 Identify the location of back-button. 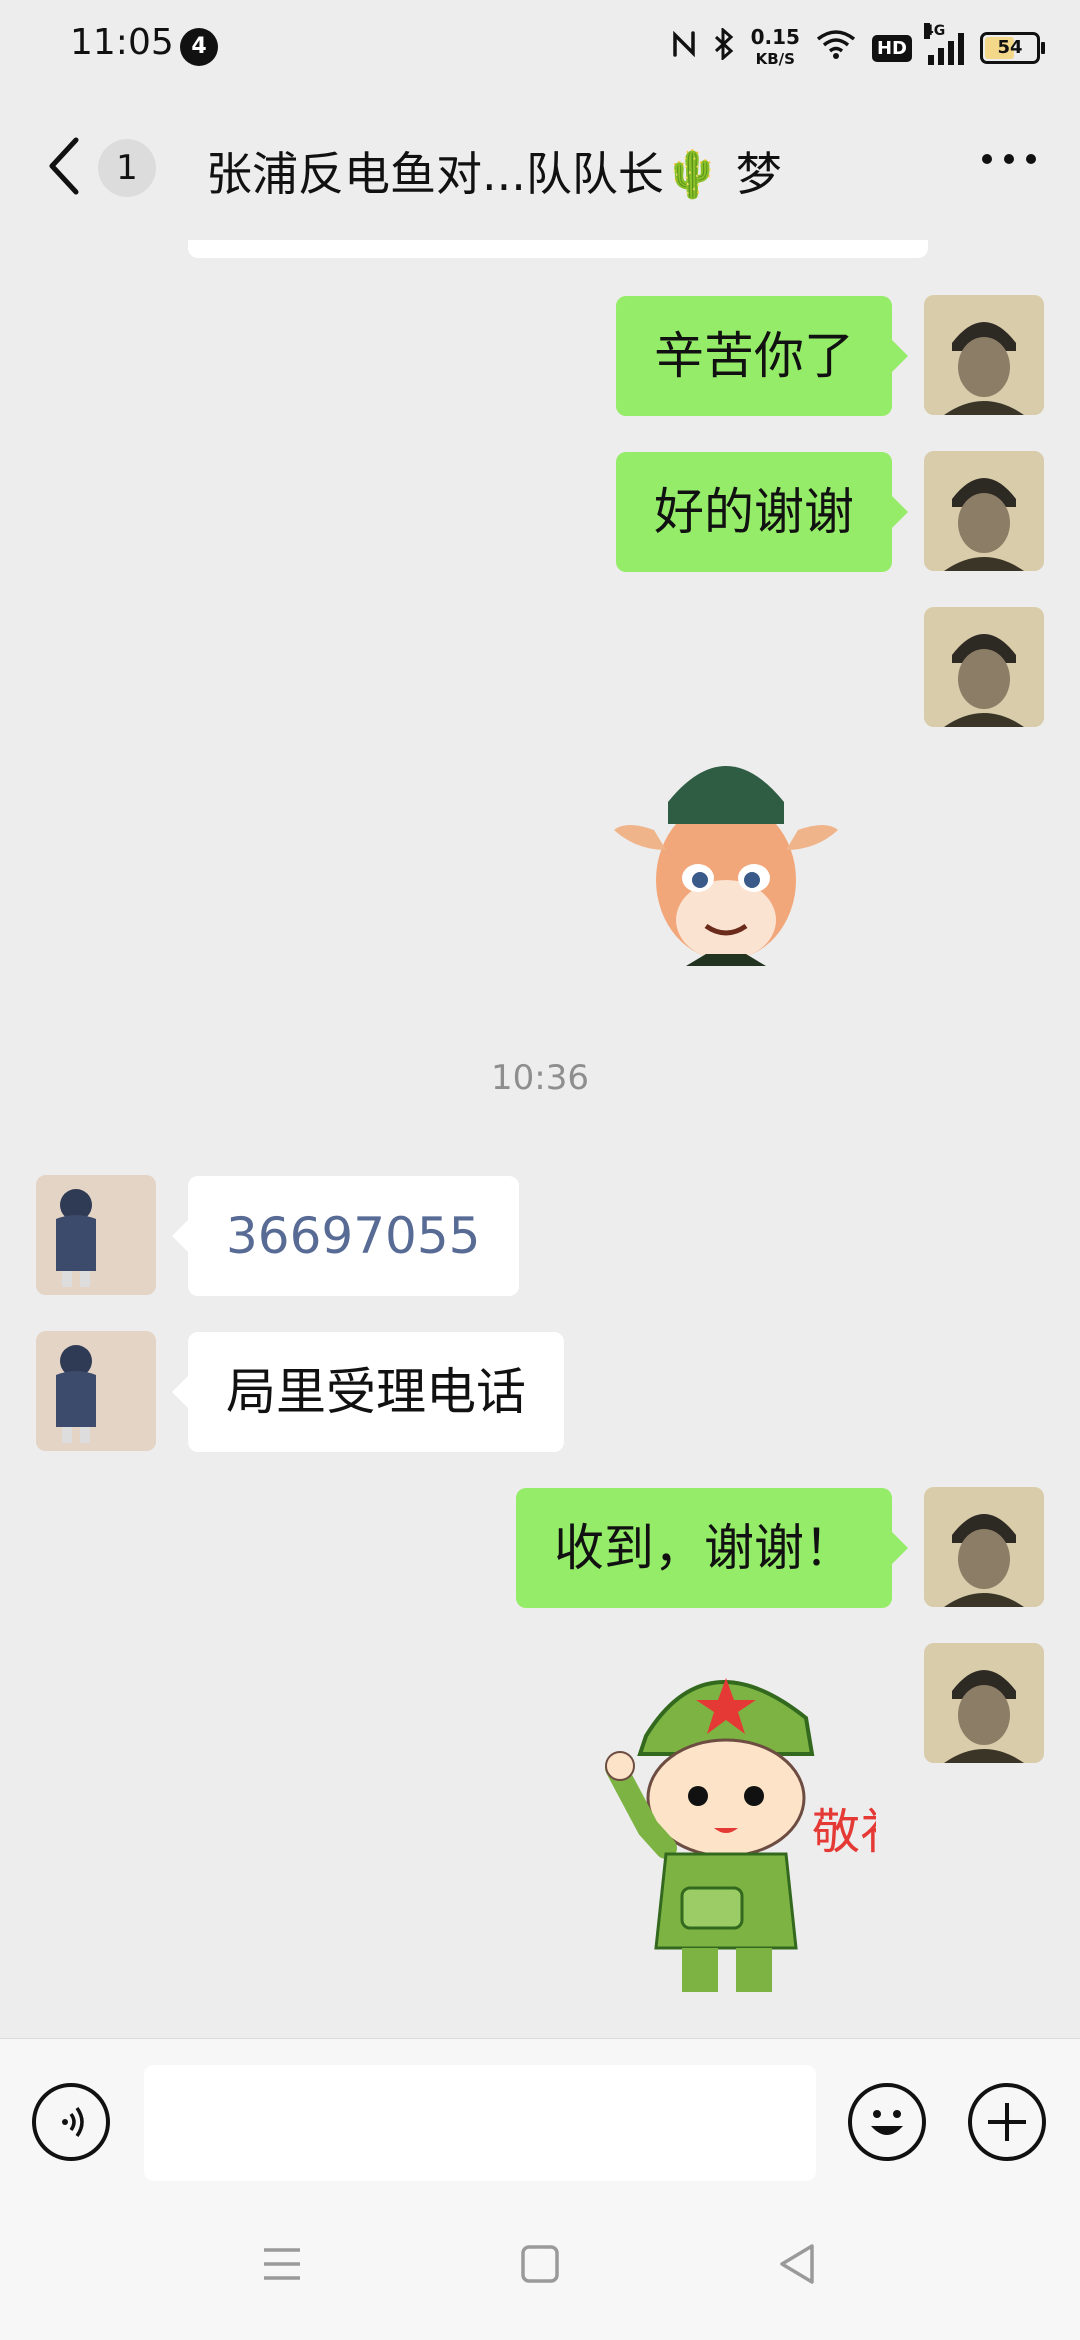
(64, 166).